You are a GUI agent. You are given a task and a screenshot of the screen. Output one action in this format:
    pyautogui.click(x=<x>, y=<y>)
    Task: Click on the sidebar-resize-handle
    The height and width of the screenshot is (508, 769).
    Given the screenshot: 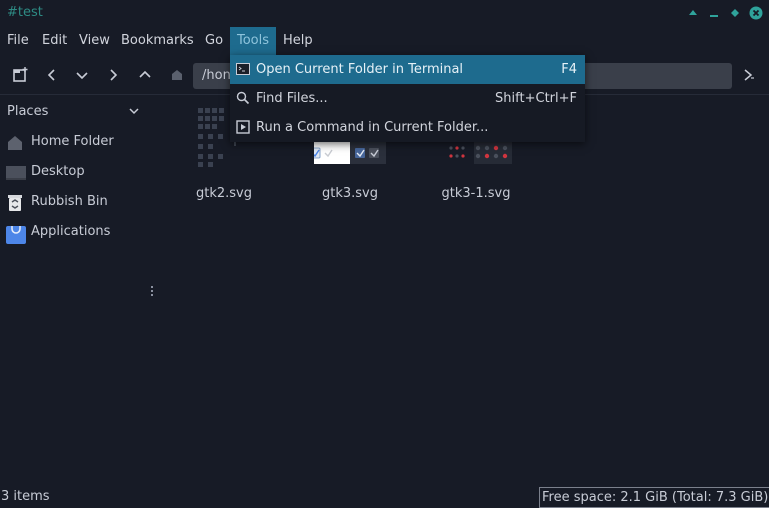 What is the action you would take?
    pyautogui.click(x=152, y=291)
    